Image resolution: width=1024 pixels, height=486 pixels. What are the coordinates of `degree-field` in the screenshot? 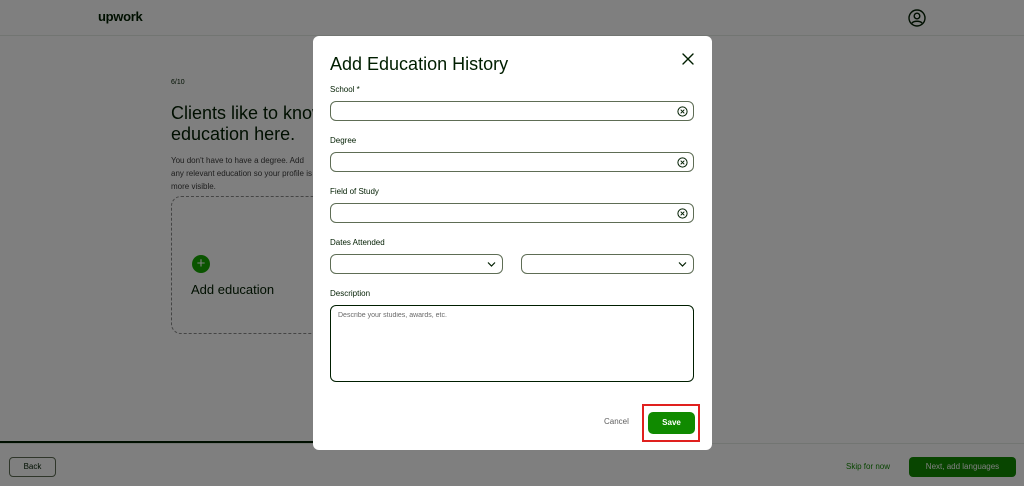 It's located at (512, 162).